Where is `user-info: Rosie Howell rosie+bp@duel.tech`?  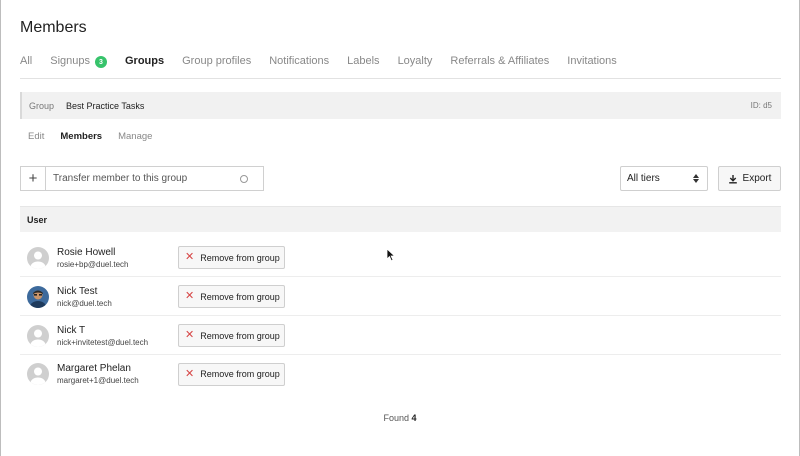 user-info: Rosie Howell rosie+bp@duel.tech is located at coordinates (117, 258).